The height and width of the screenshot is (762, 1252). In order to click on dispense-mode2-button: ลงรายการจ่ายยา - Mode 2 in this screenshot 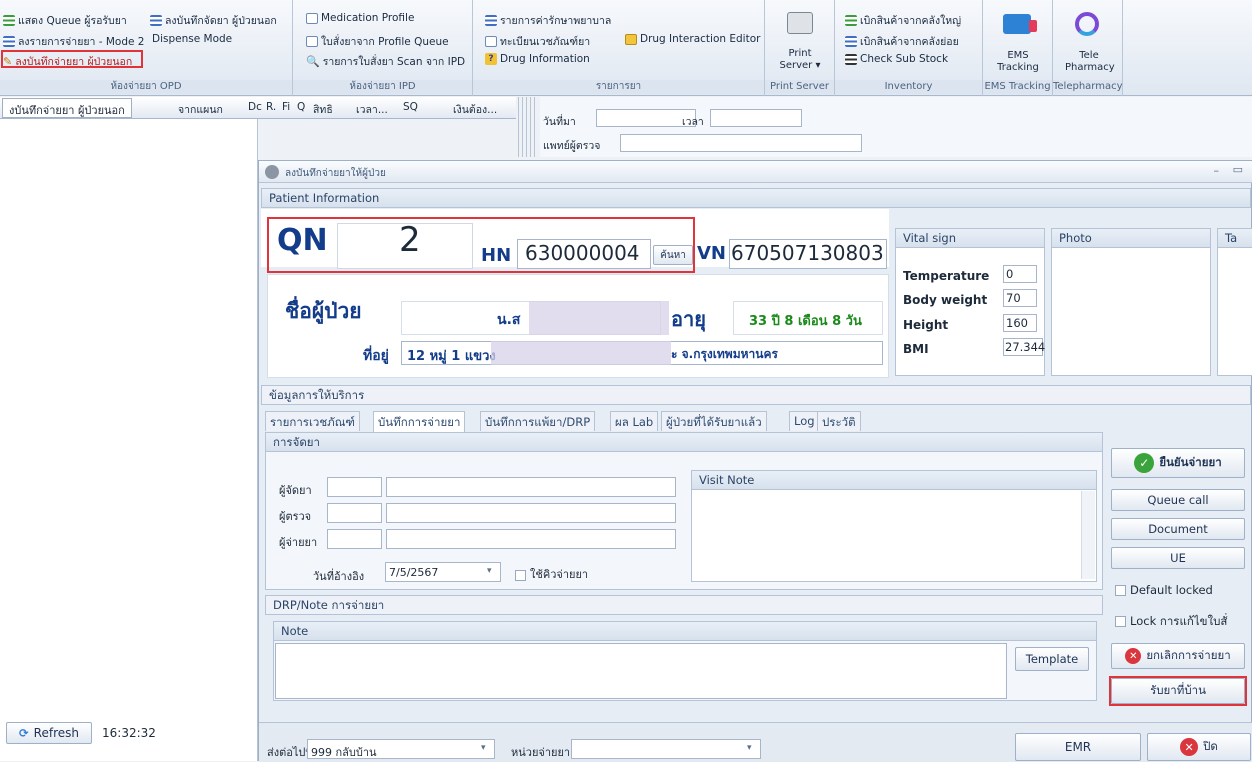, I will do `click(73, 41)`.